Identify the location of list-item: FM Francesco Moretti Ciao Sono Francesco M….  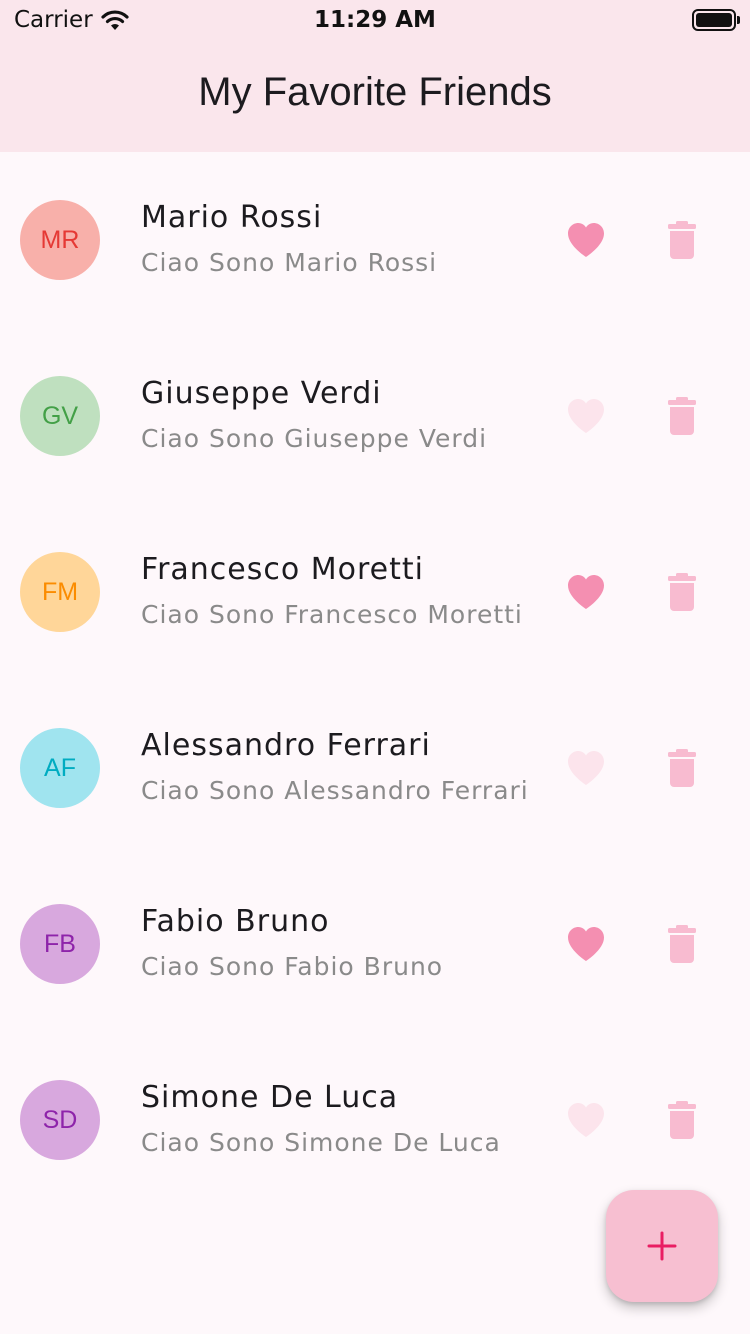
(375, 592).